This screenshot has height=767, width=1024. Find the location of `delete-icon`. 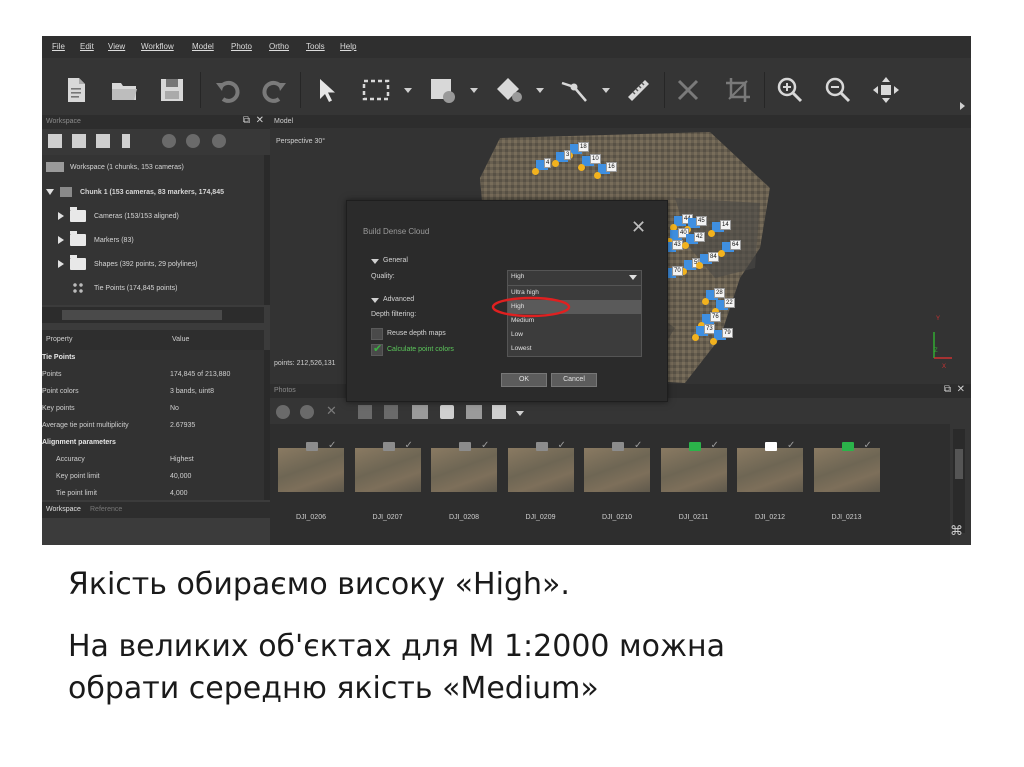

delete-icon is located at coordinates (688, 90).